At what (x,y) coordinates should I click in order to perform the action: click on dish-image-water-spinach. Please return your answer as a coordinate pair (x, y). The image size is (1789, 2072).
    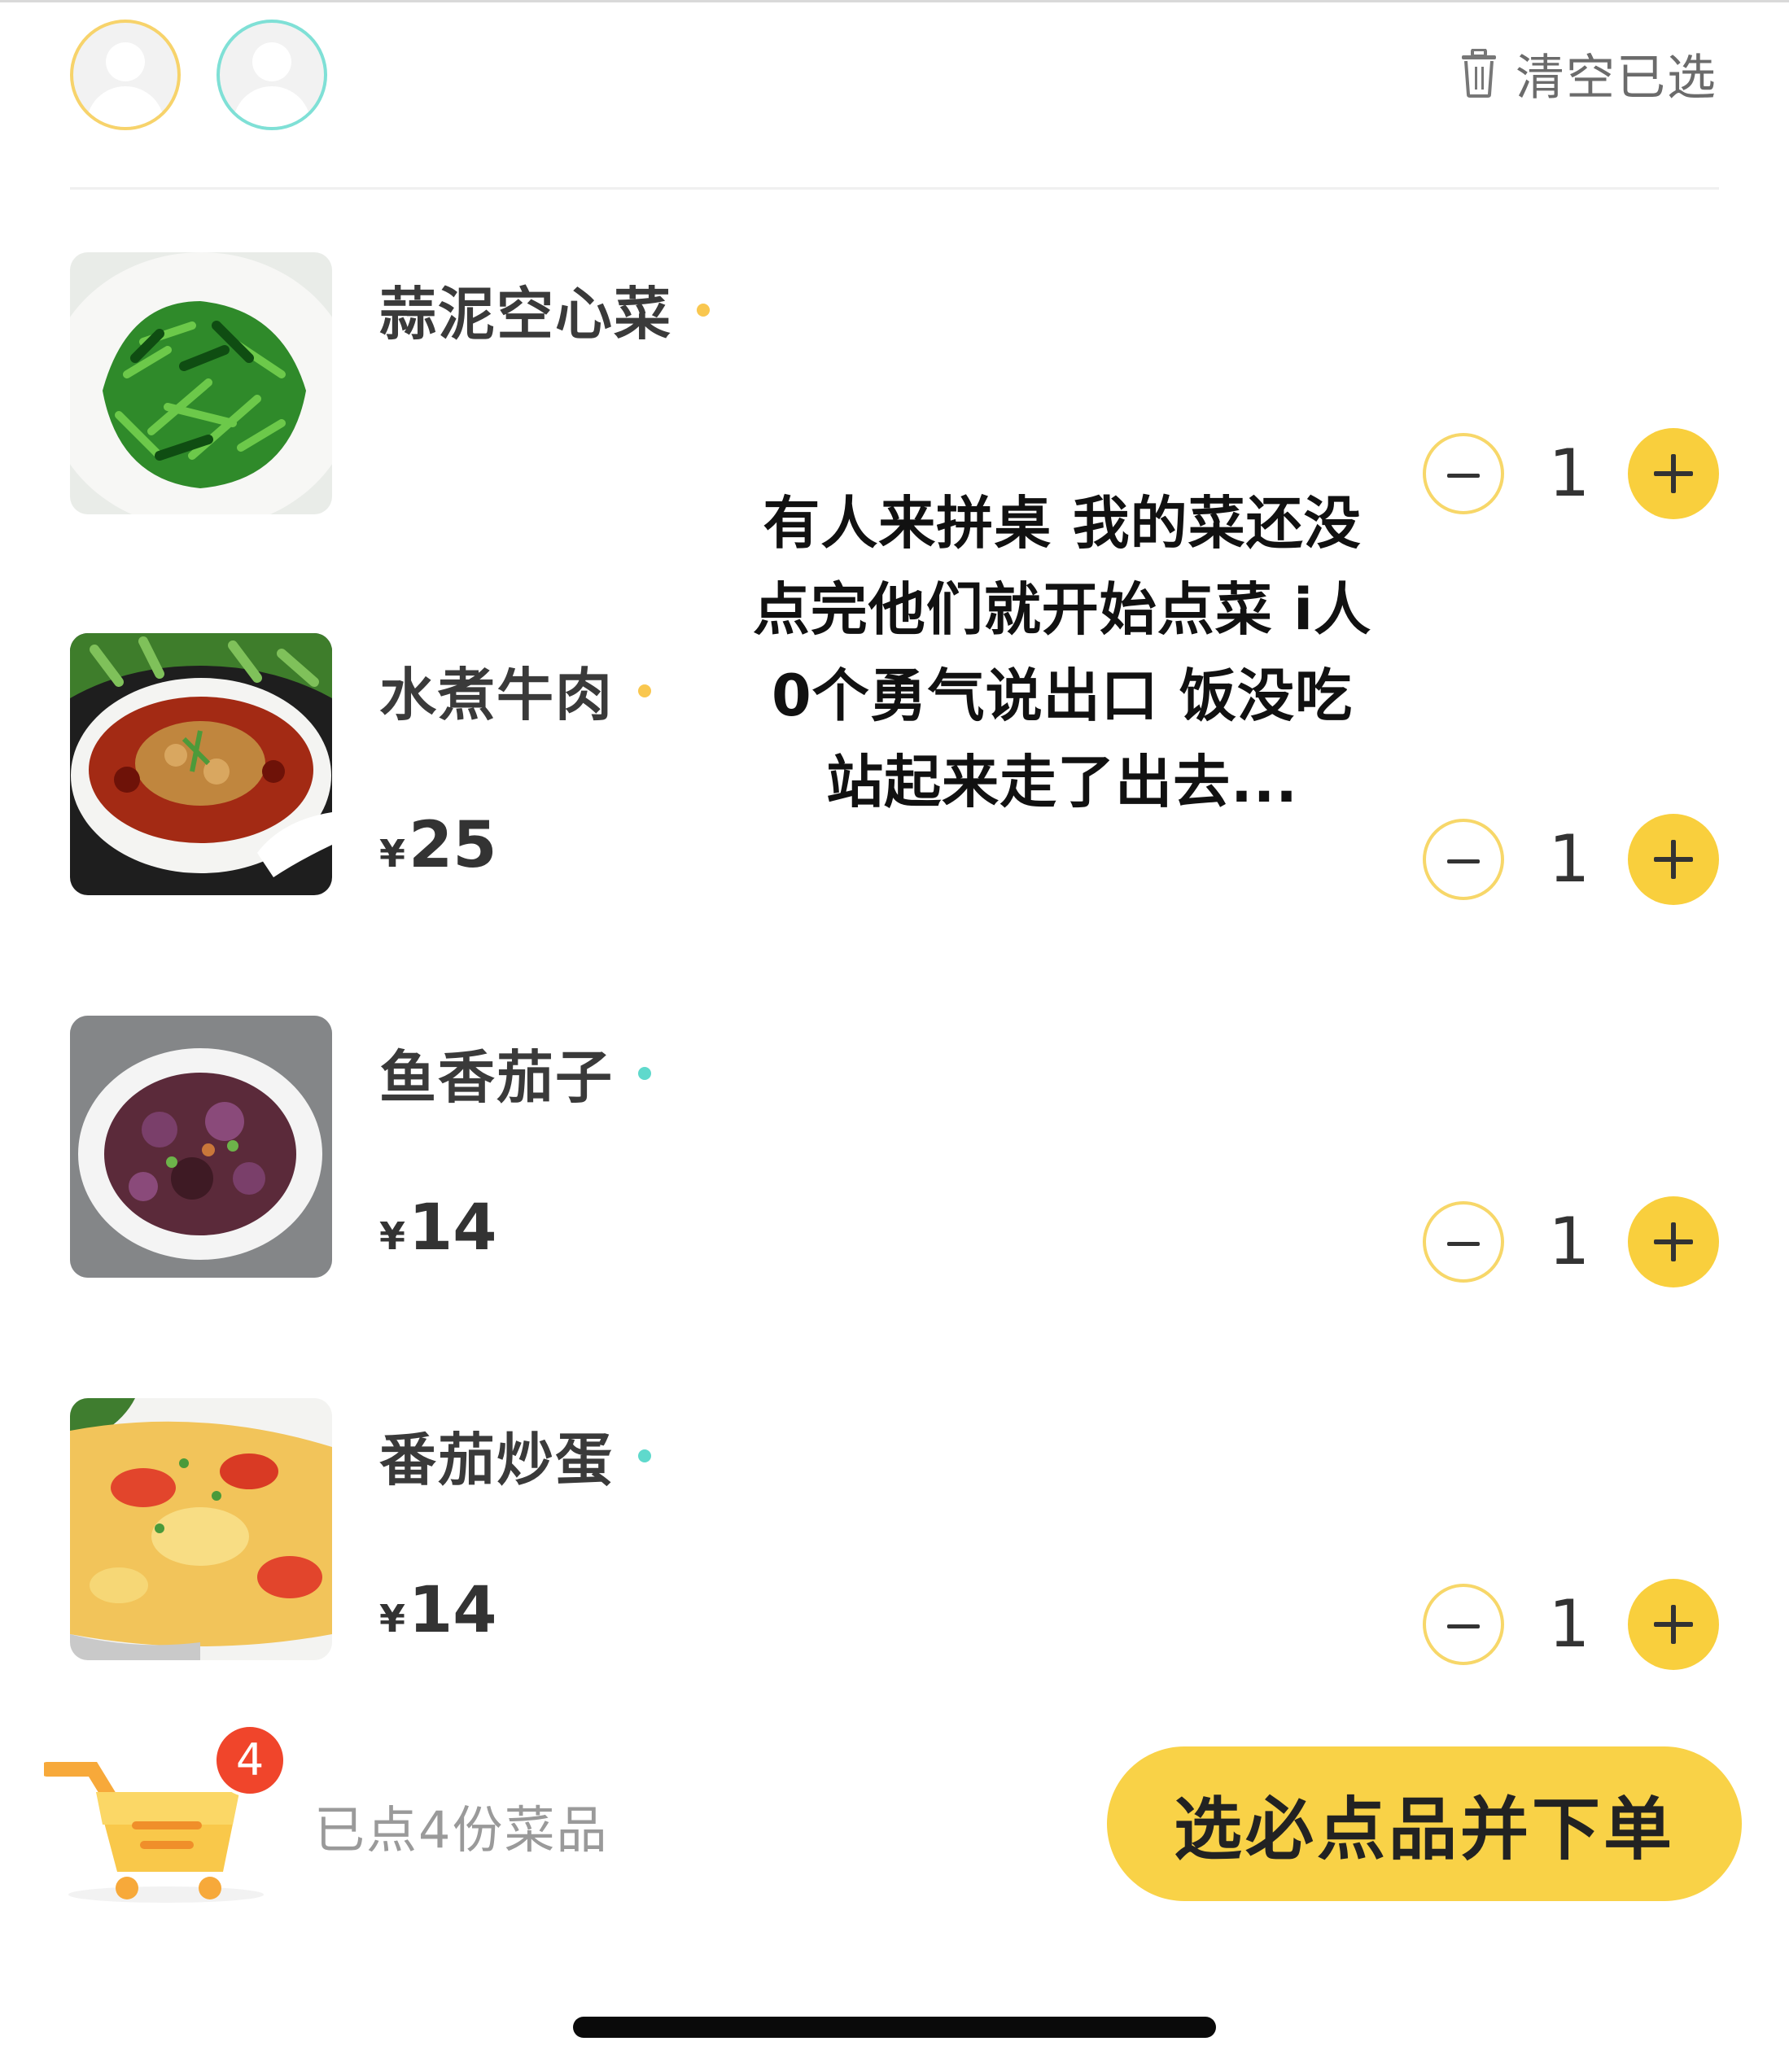
    Looking at the image, I should click on (201, 383).